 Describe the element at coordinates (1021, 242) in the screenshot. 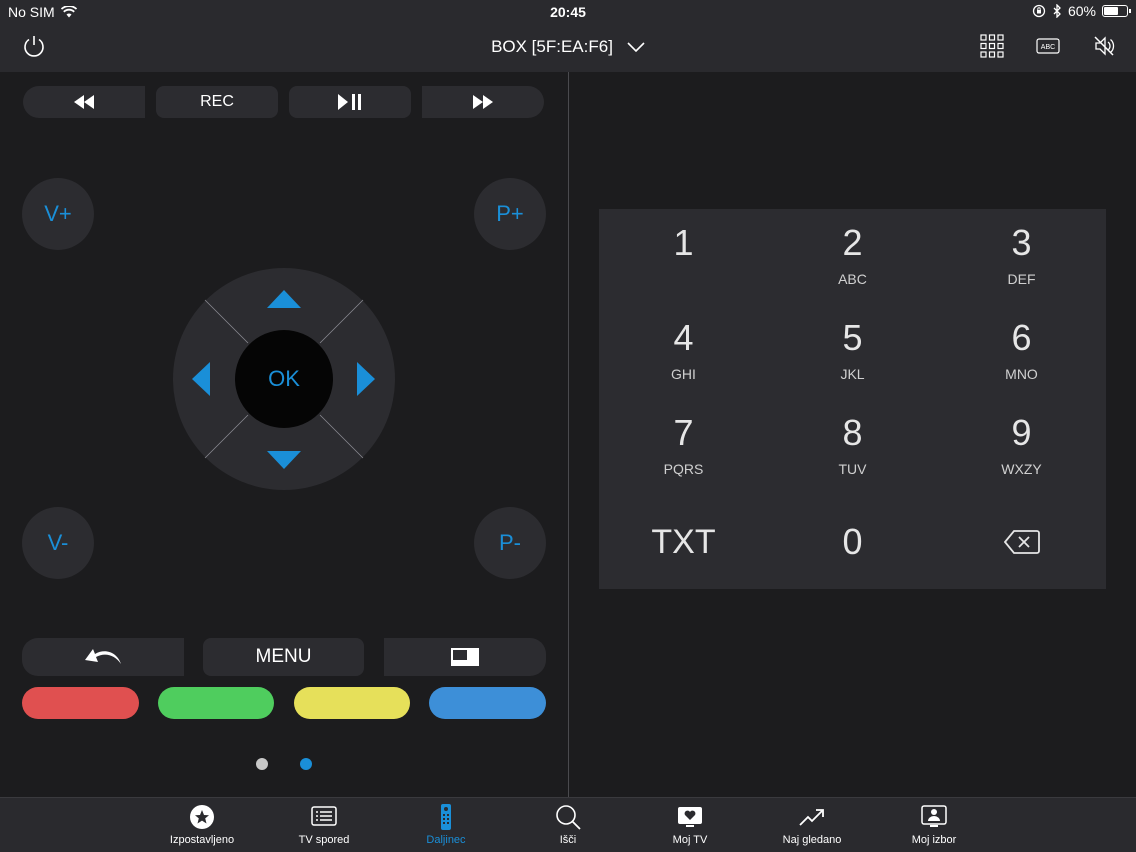

I see `key-number: 3` at that location.